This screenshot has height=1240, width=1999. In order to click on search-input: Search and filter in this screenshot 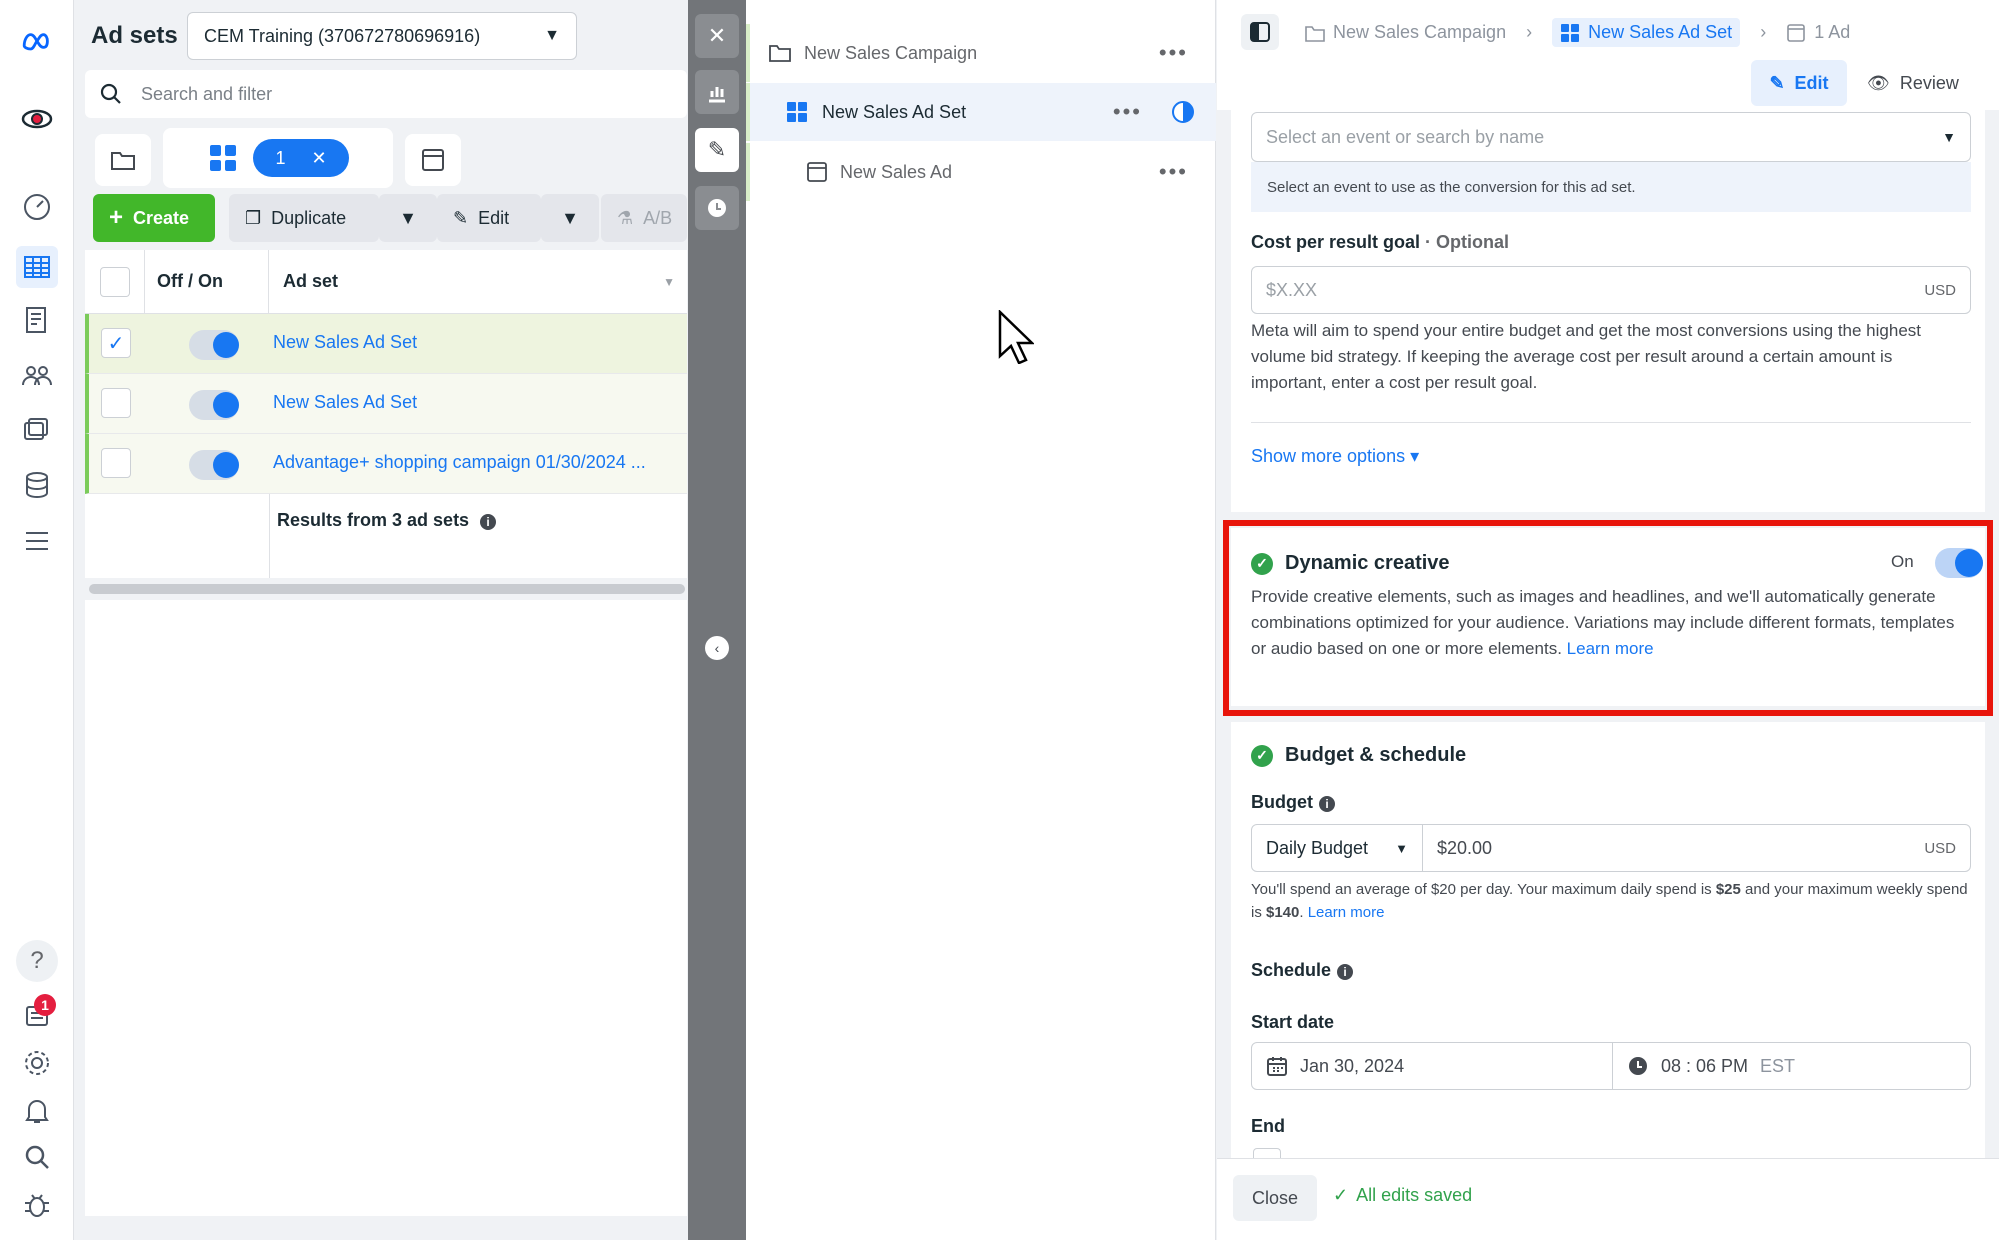, I will do `click(386, 94)`.